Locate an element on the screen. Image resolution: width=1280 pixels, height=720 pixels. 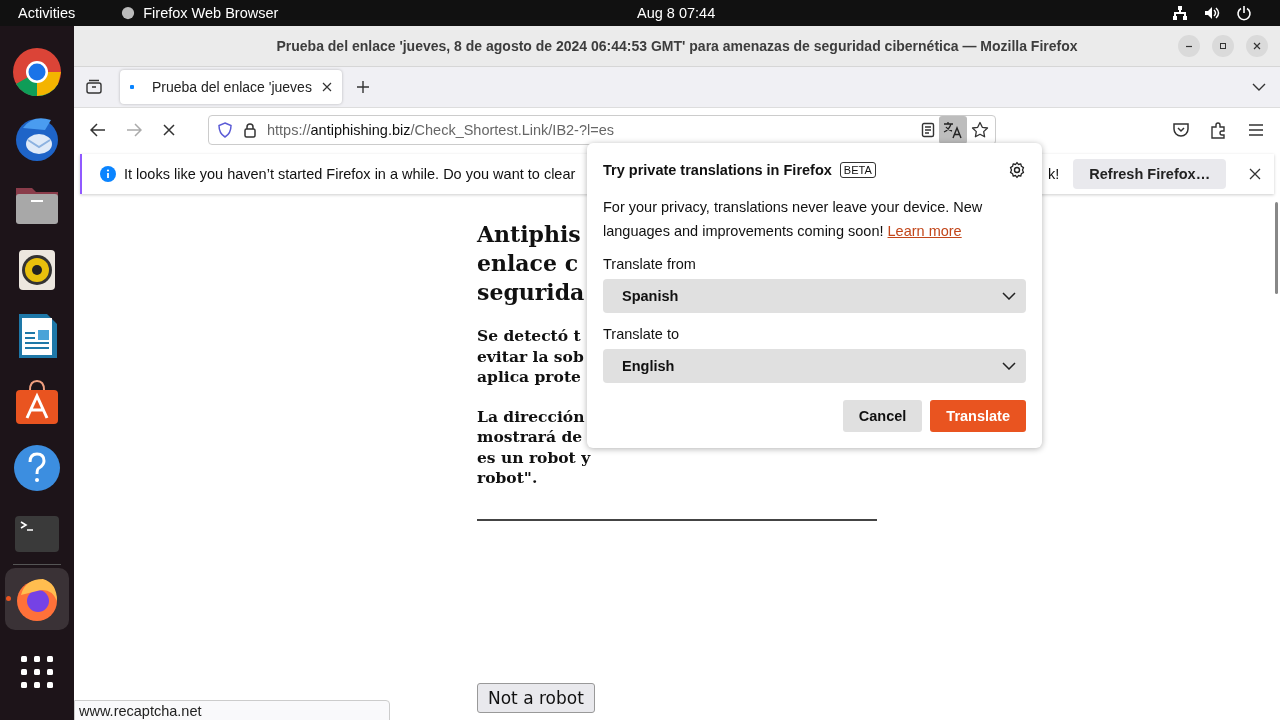
pocket-icon is located at coordinates (1181, 130).